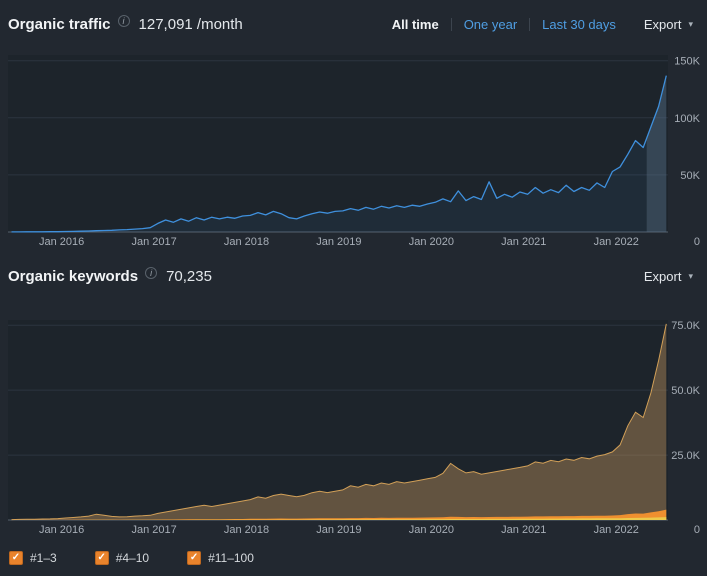  Describe the element at coordinates (353, 276) in the screenshot. I see `keywords-header: Organic keywords i 70,235 Export ▾` at that location.